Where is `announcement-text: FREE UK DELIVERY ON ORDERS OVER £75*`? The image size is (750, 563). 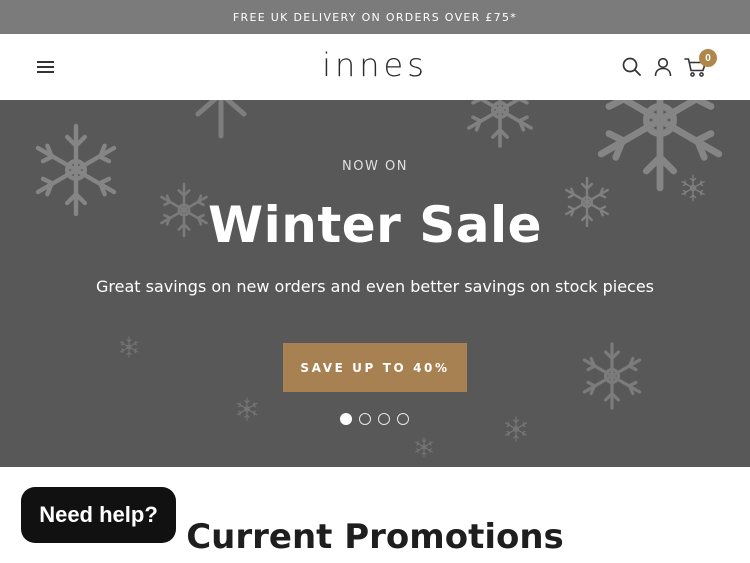
announcement-text: FREE UK DELIVERY ON ORDERS OVER £75* is located at coordinates (375, 17).